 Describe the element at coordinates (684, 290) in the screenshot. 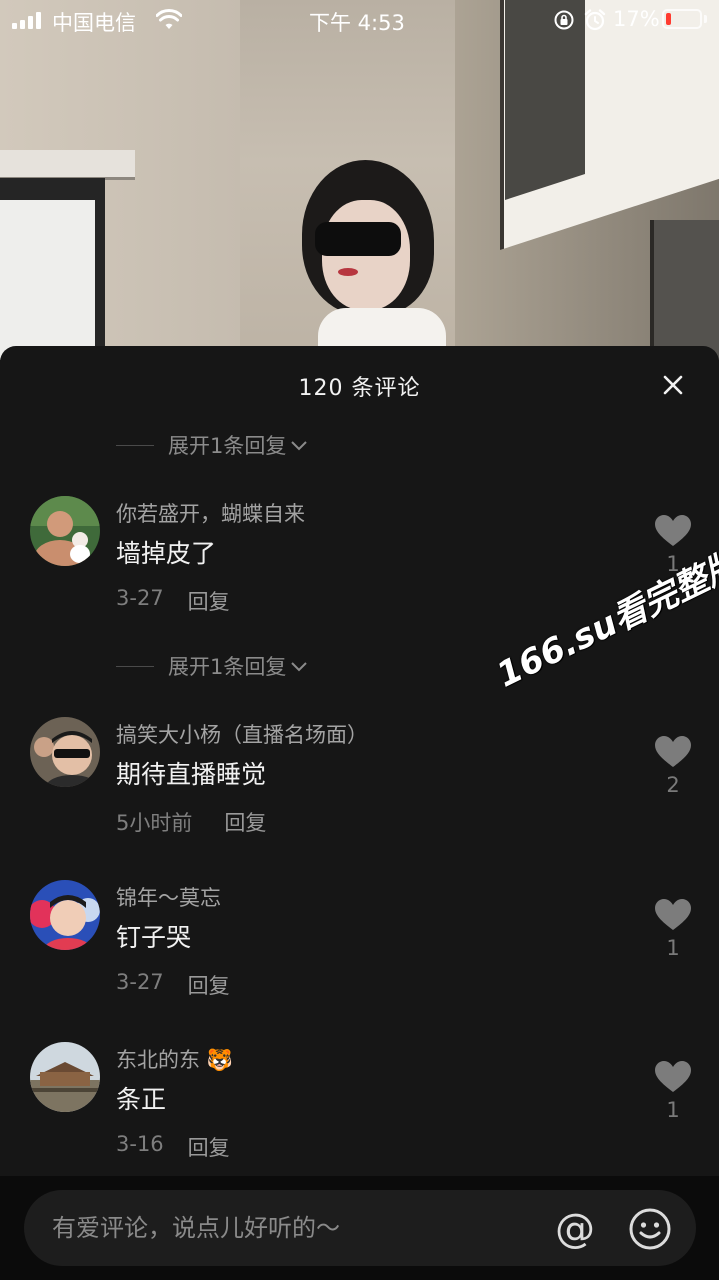

I see `video-window` at that location.